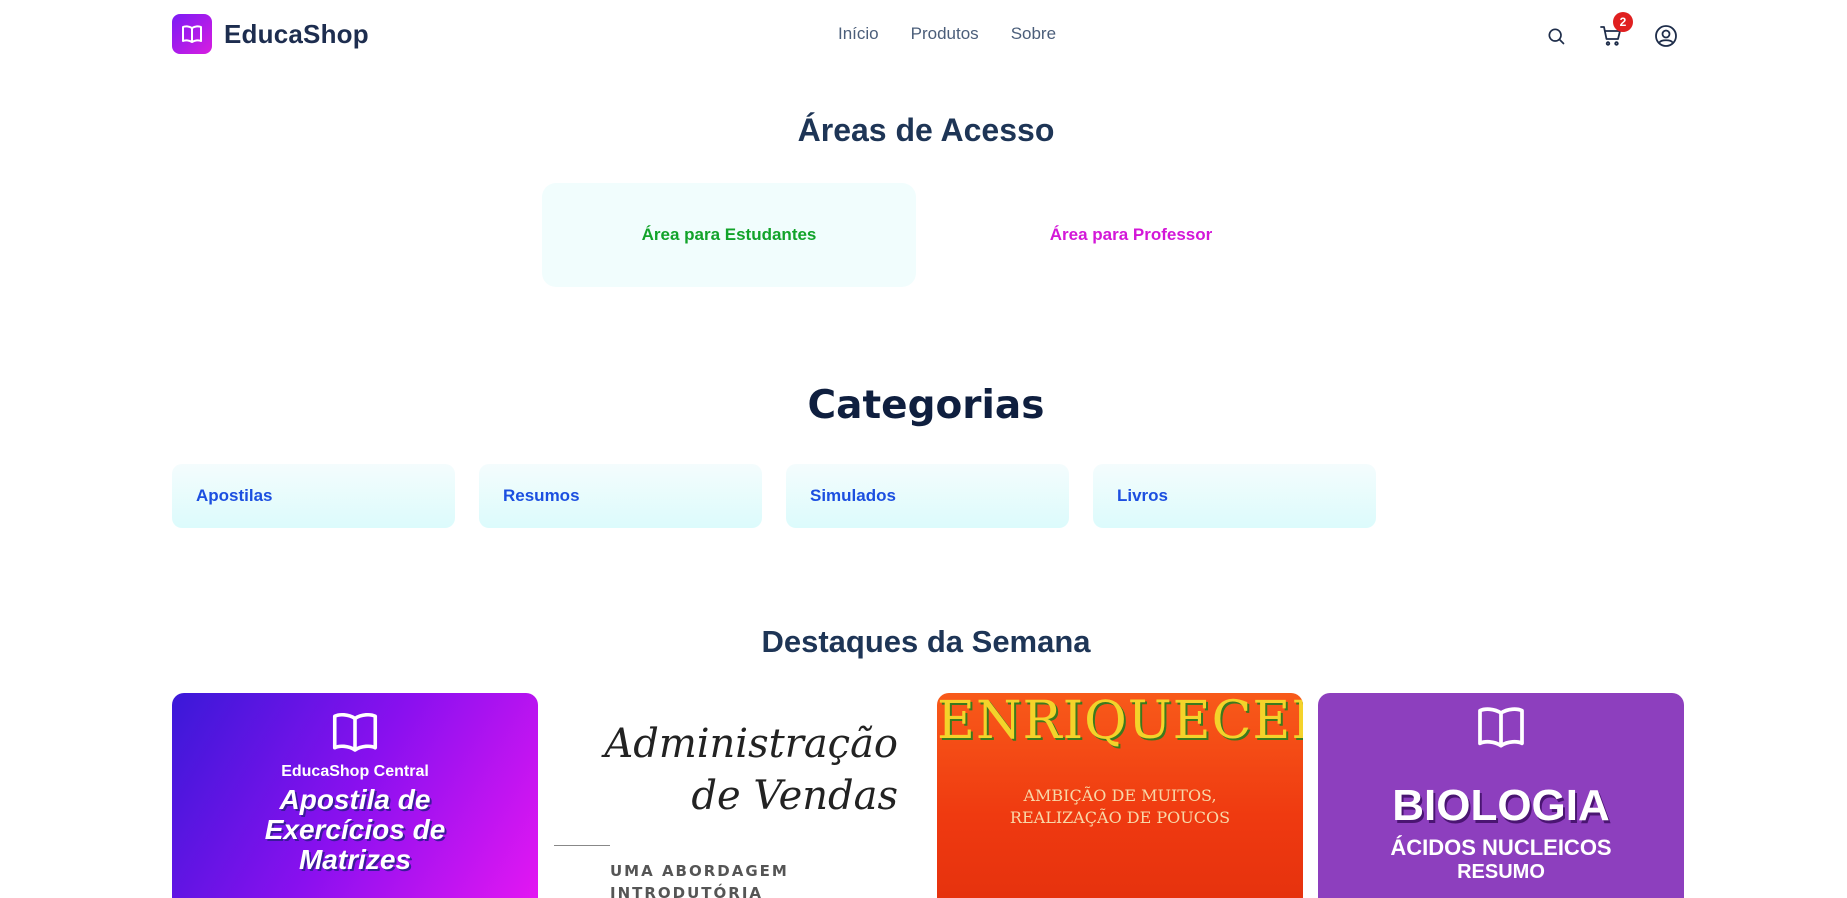 Image resolution: width=1847 pixels, height=898 pixels. I want to click on header-actions: 2, so click(1611, 31).